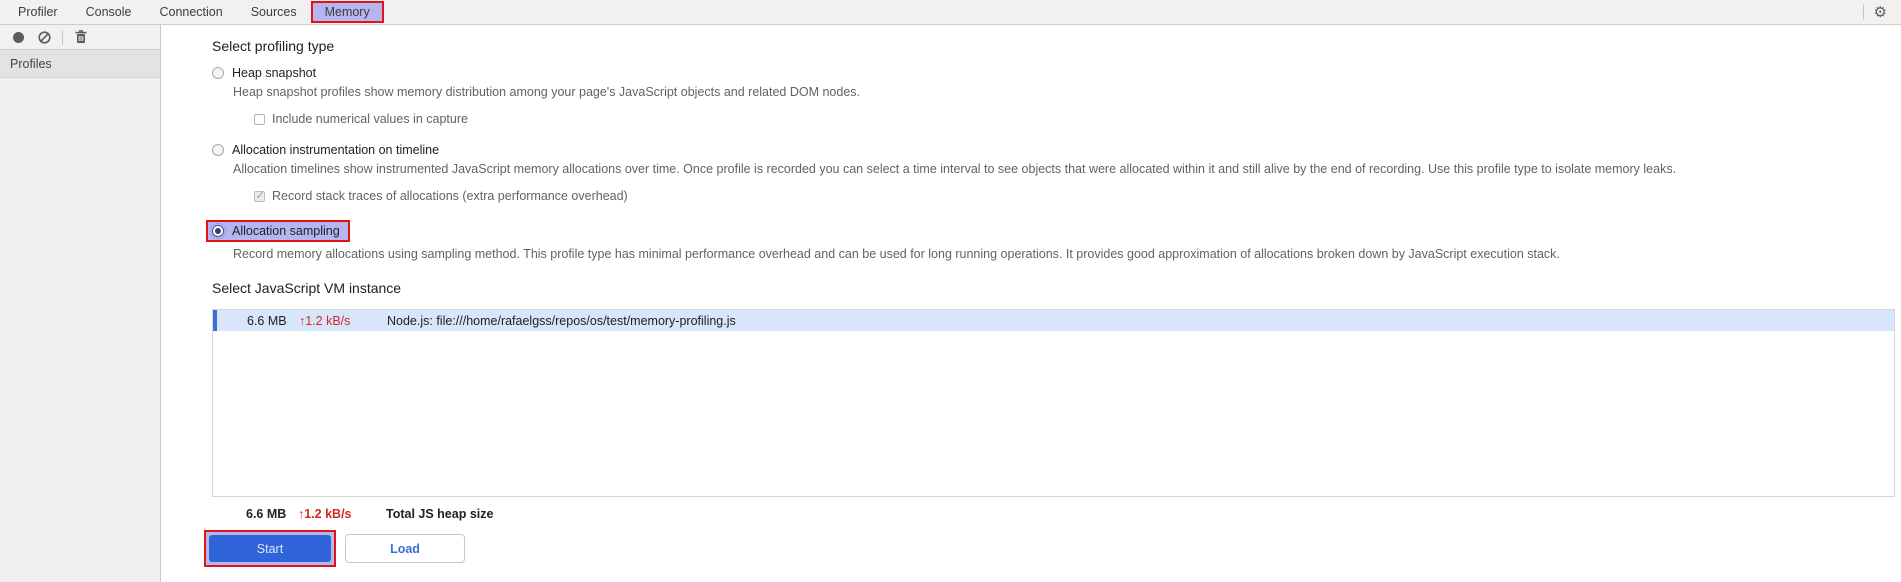 The width and height of the screenshot is (1901, 582). I want to click on checkbox-icon-include-numerical, so click(259, 119).